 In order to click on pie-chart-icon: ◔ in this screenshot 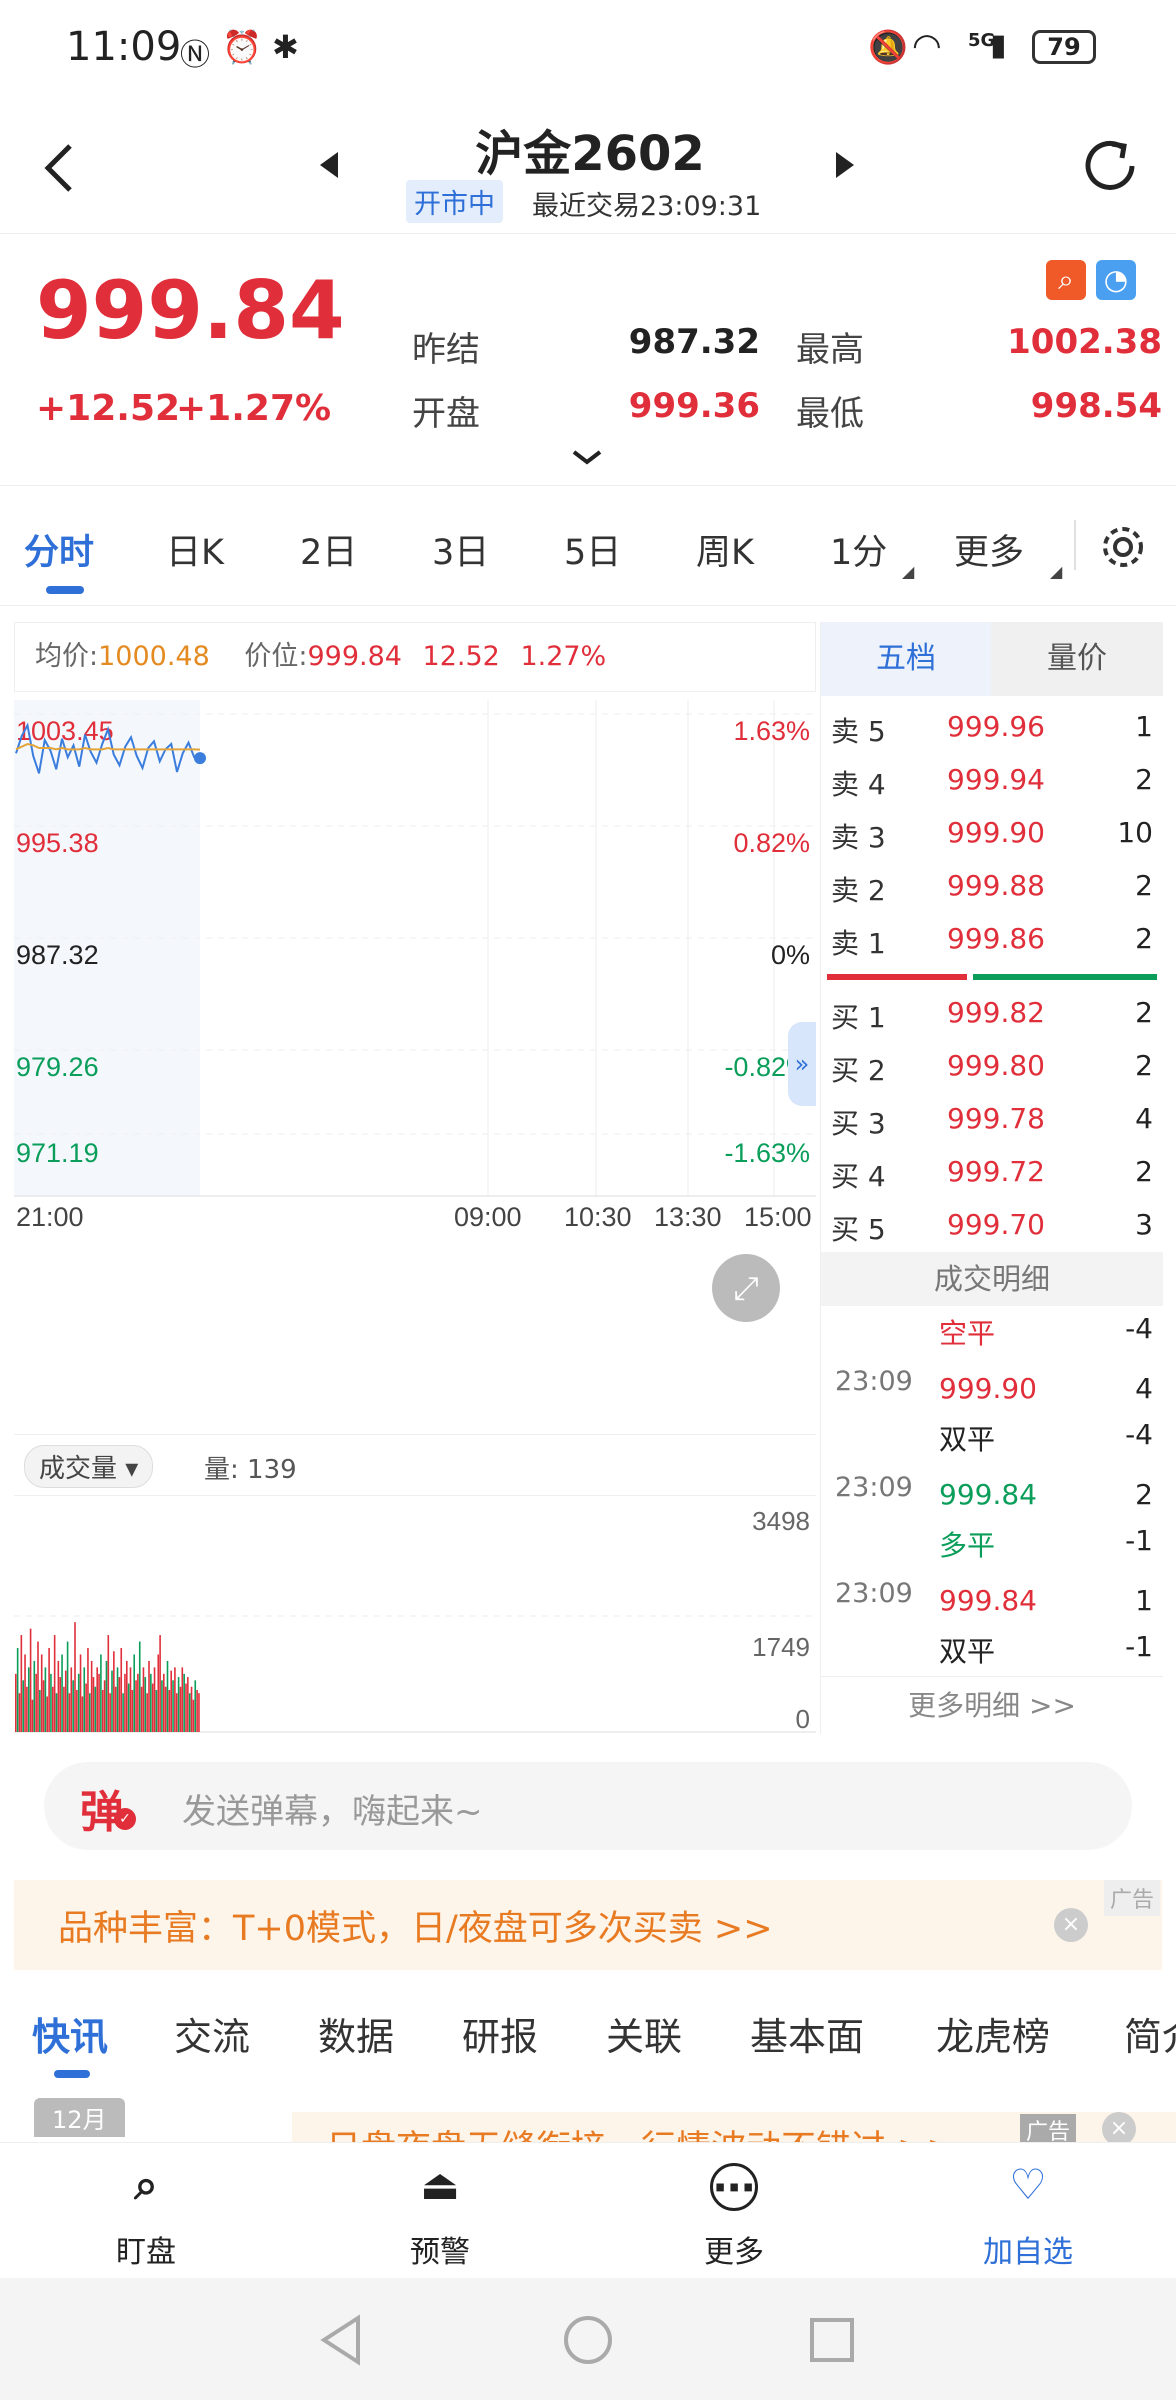, I will do `click(1116, 280)`.